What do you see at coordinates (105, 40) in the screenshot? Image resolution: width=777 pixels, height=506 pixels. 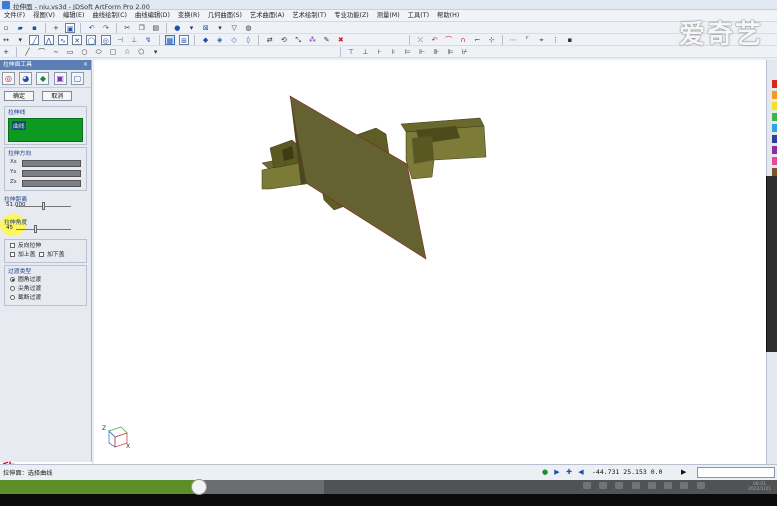 I see `ellipse-tool-icon: ◎` at bounding box center [105, 40].